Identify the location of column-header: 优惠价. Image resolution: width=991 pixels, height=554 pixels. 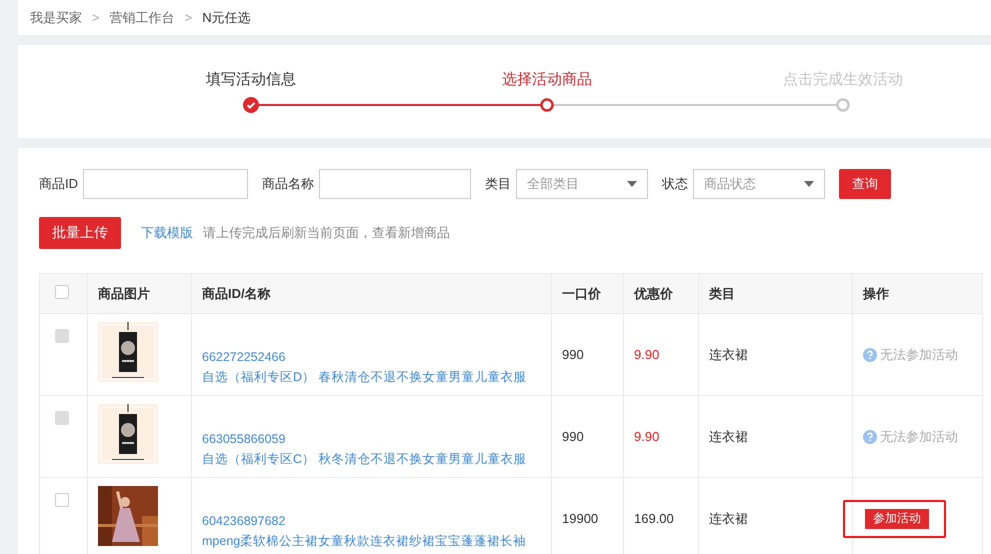
(653, 293).